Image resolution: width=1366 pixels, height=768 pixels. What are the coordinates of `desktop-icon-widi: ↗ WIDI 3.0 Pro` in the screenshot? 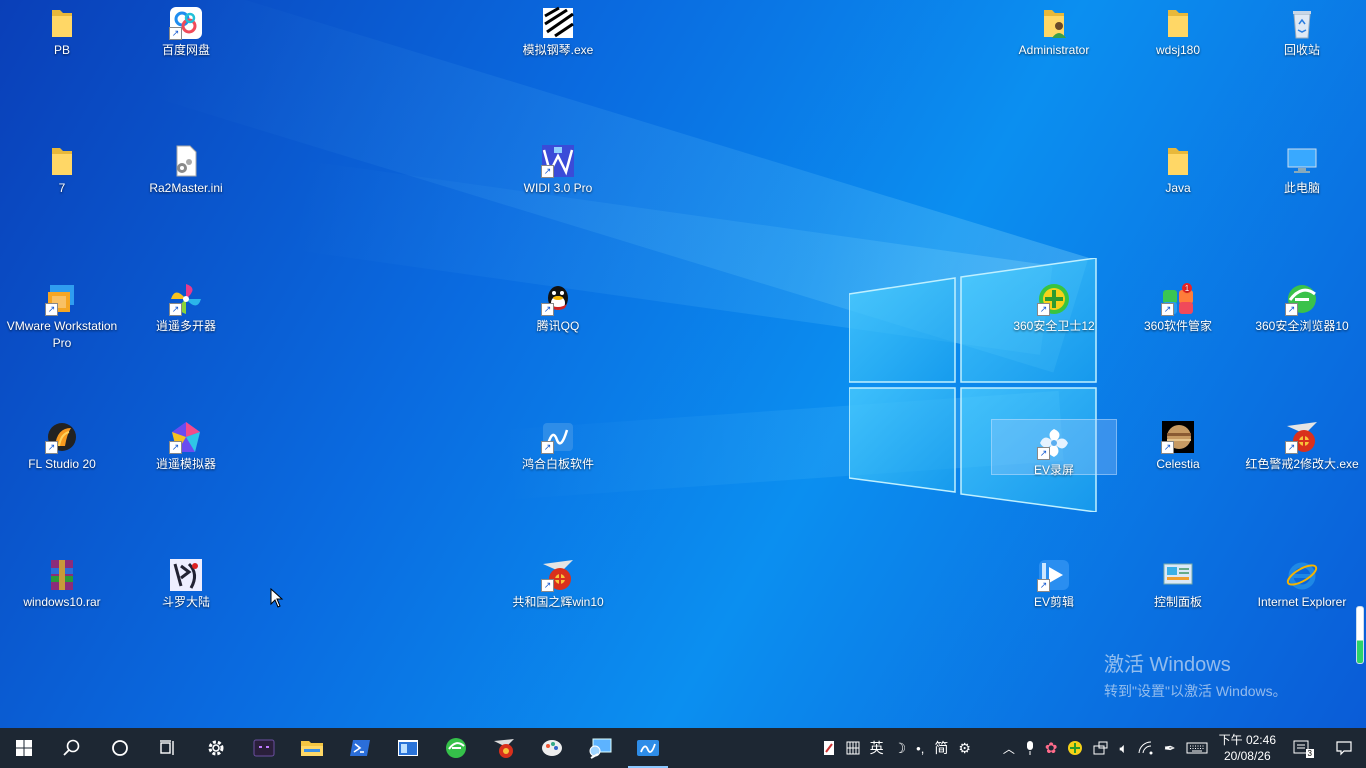 It's located at (558, 184).